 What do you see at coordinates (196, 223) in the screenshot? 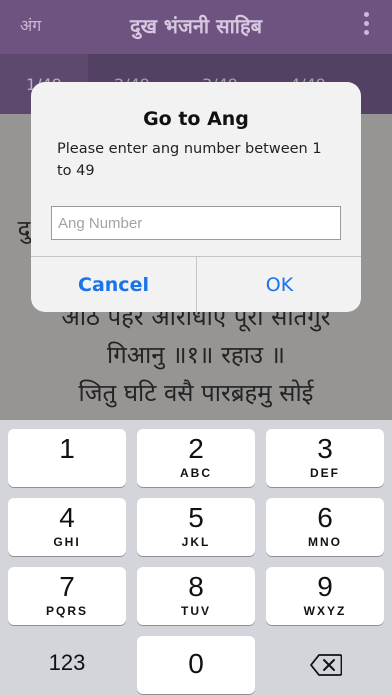
I see `ang-number-input` at bounding box center [196, 223].